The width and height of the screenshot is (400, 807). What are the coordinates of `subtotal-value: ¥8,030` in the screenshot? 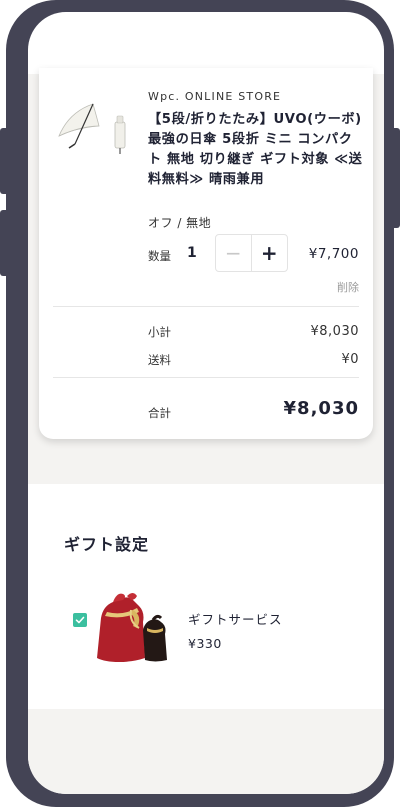 It's located at (334, 331).